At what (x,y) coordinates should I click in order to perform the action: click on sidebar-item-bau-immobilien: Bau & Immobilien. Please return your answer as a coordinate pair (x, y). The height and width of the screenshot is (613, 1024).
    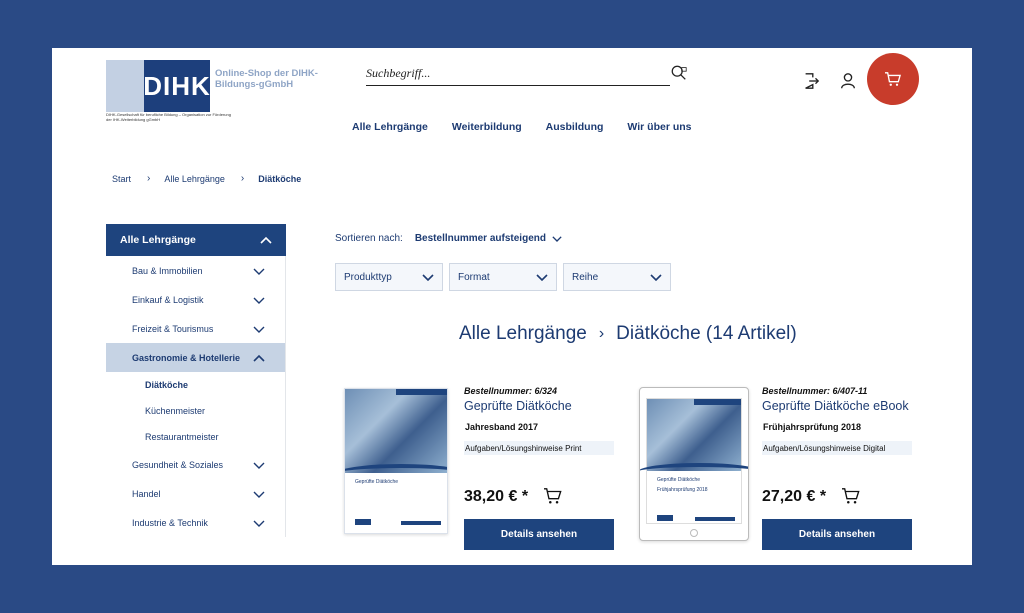
    Looking at the image, I should click on (195, 270).